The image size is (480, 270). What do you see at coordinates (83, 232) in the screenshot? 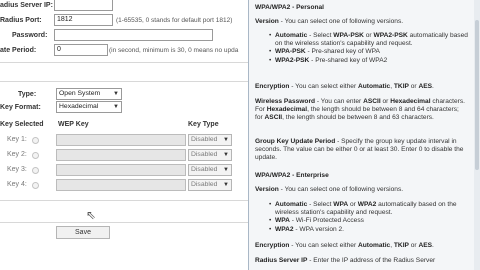
I see `save-button: Save` at bounding box center [83, 232].